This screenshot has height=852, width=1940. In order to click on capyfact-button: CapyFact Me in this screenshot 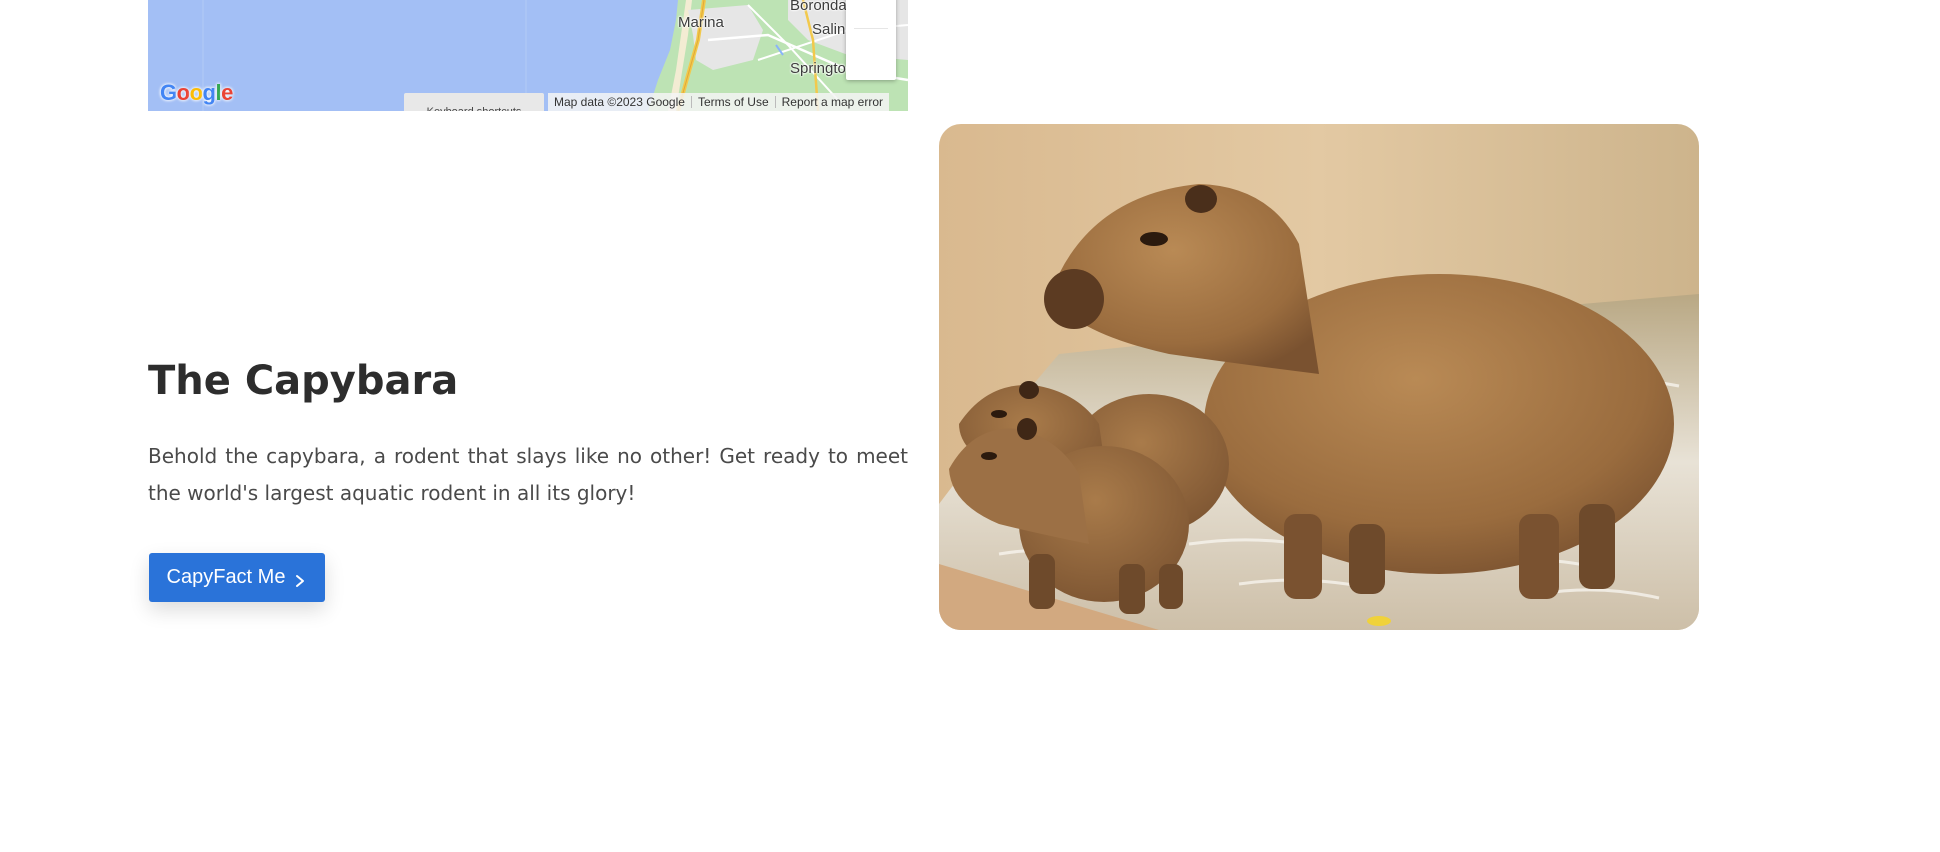, I will do `click(237, 577)`.